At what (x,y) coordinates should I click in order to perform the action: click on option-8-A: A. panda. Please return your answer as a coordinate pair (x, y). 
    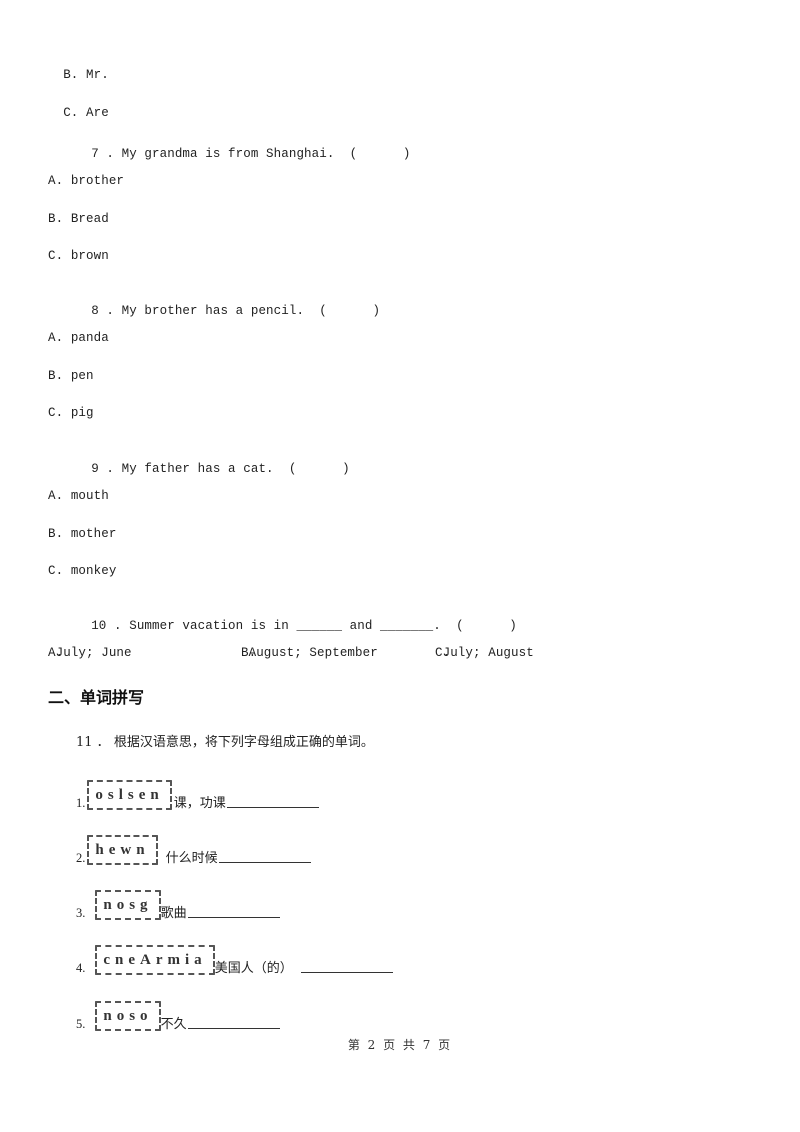
    Looking at the image, I should click on (78, 338).